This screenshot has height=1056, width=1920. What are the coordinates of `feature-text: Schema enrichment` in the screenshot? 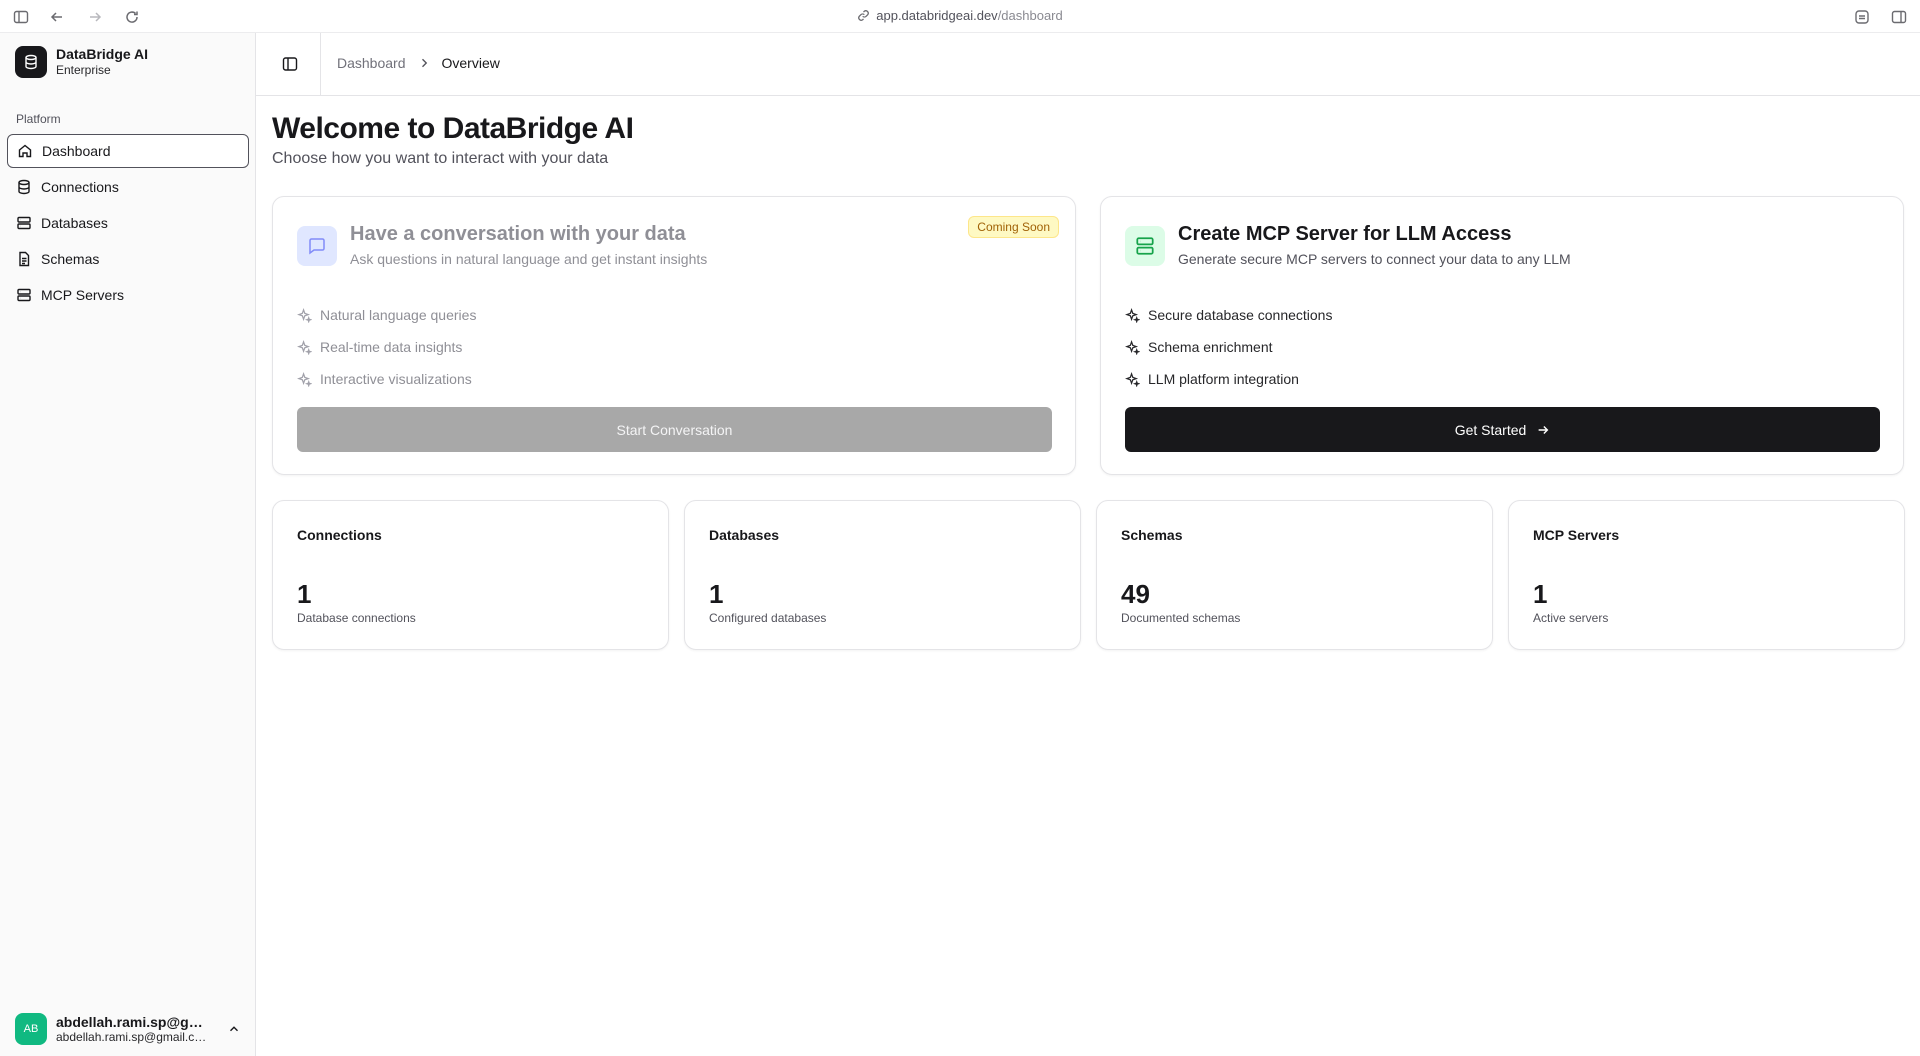 It's located at (1210, 347).